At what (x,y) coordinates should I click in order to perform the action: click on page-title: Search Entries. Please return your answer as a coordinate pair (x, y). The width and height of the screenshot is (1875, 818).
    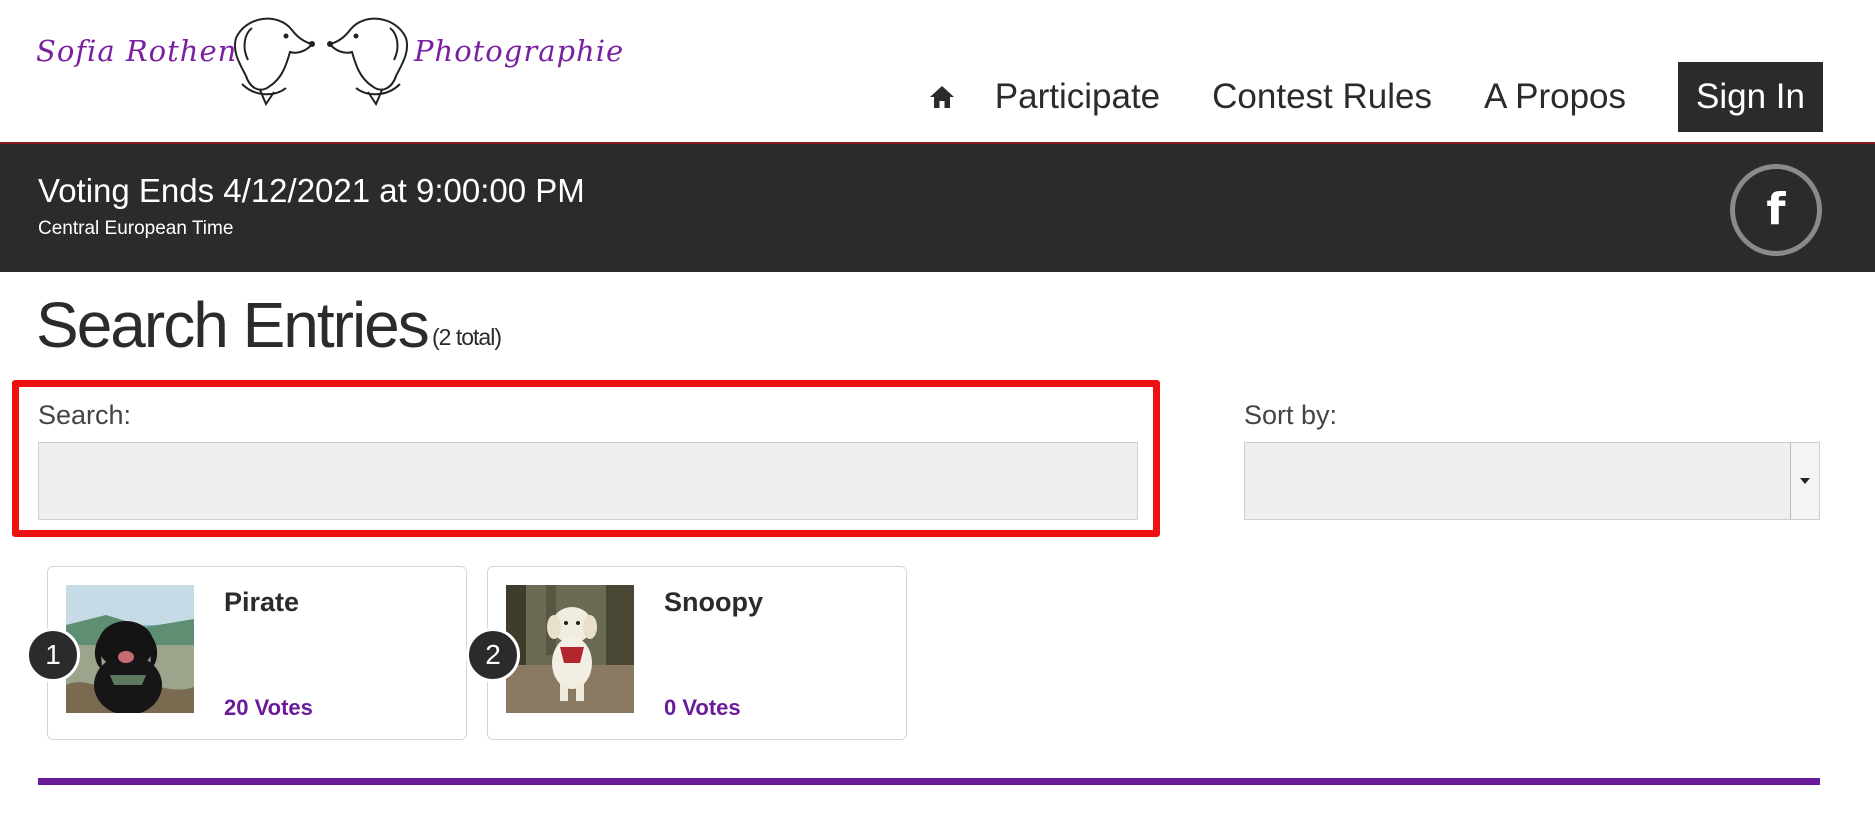
    Looking at the image, I should click on (233, 325).